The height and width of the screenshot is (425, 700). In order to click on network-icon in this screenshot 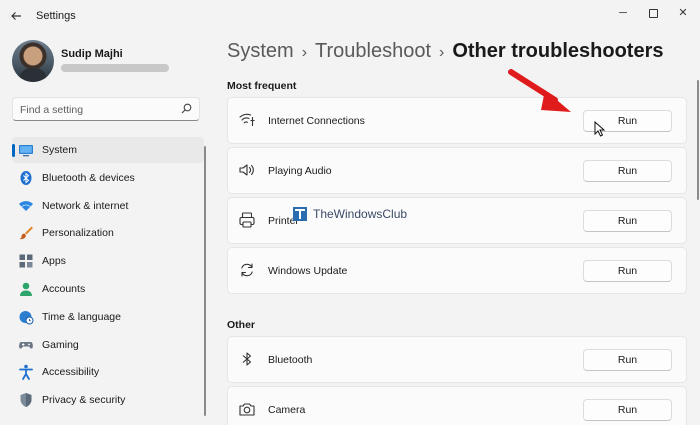, I will do `click(247, 120)`.